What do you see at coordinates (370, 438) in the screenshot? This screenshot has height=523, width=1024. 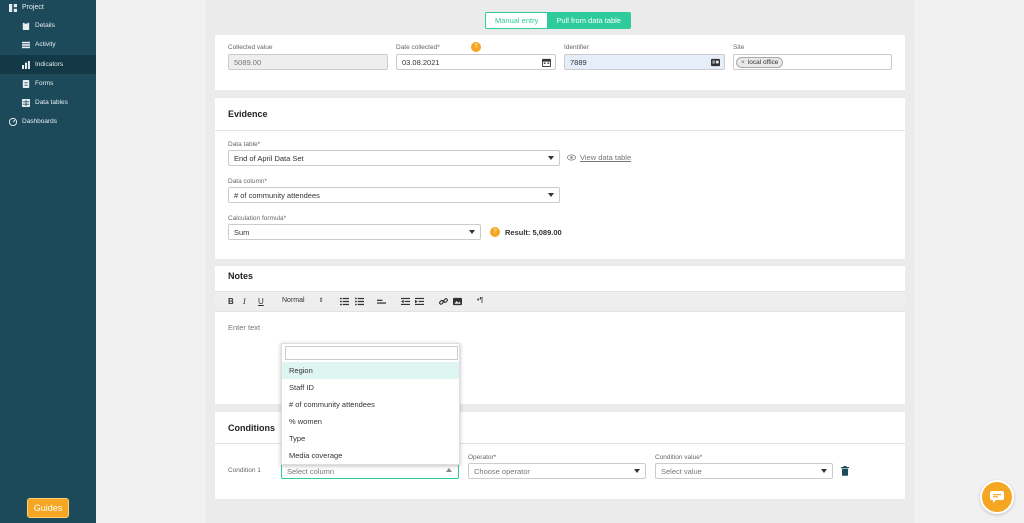 I see `dropdown-option: Type` at bounding box center [370, 438].